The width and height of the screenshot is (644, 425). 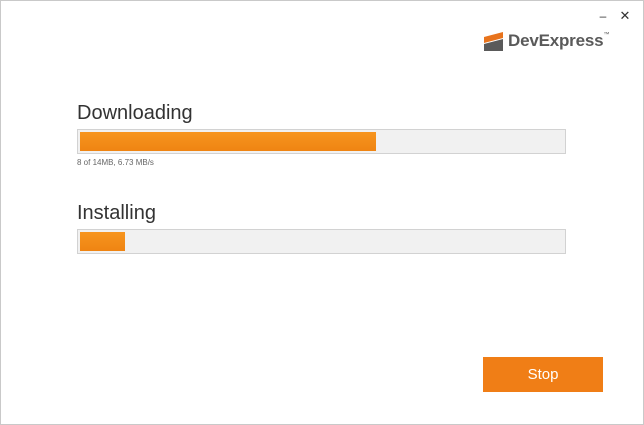 What do you see at coordinates (493, 41) in the screenshot?
I see `devexpress-logo-icon` at bounding box center [493, 41].